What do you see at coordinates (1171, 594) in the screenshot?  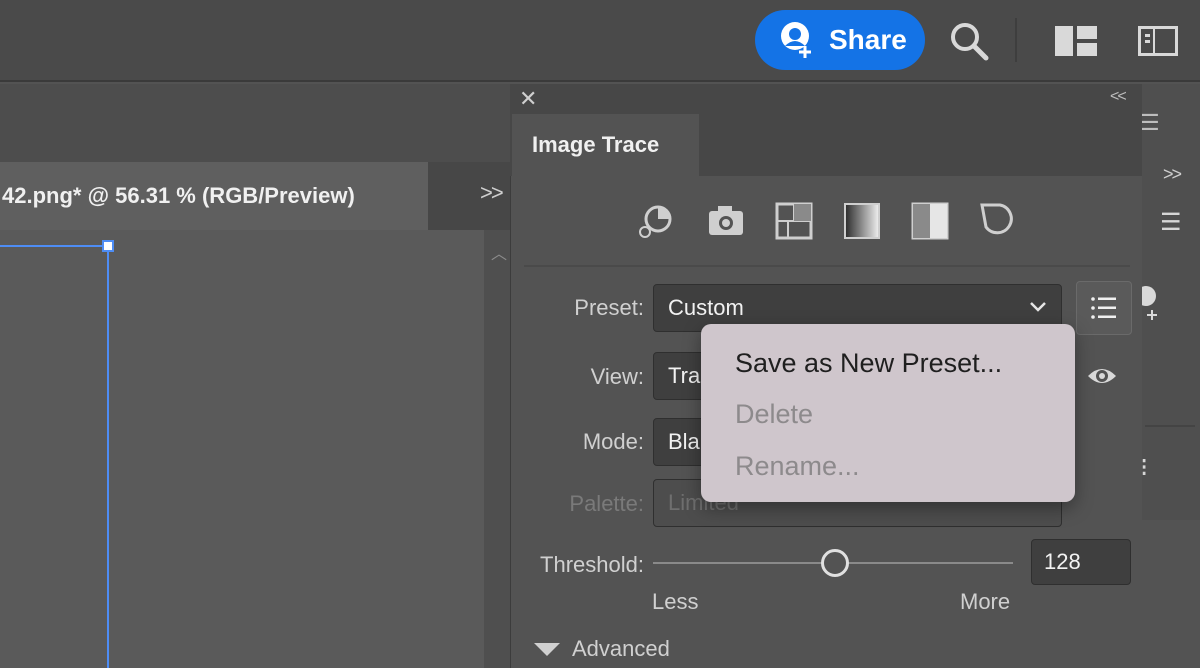 I see `strip-lower-area` at bounding box center [1171, 594].